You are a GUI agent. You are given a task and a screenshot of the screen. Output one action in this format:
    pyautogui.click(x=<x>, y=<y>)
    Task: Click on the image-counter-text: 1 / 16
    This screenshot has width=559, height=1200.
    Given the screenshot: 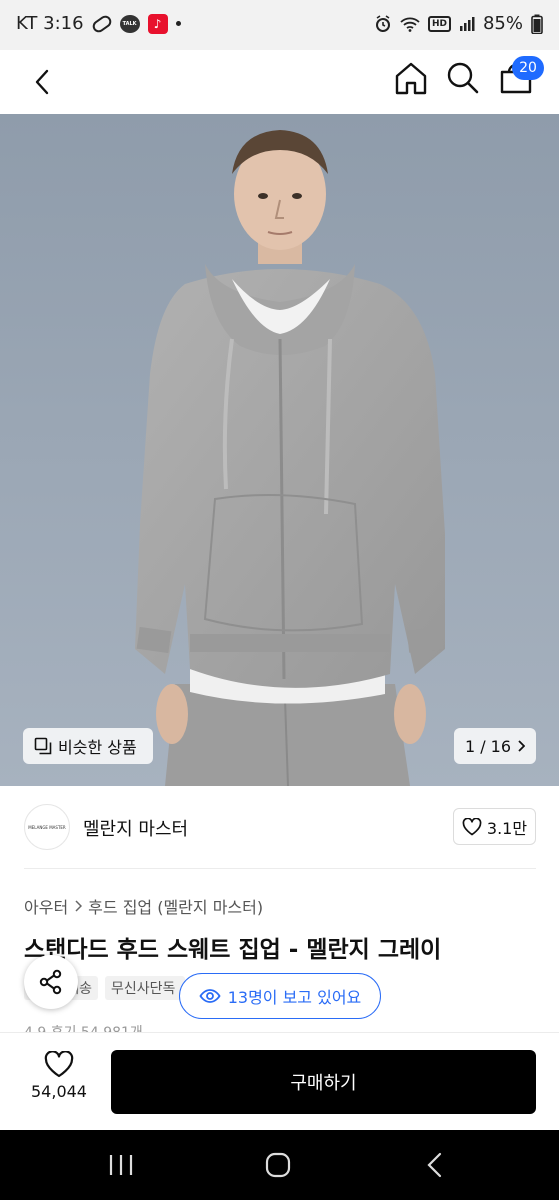 What is the action you would take?
    pyautogui.click(x=488, y=746)
    